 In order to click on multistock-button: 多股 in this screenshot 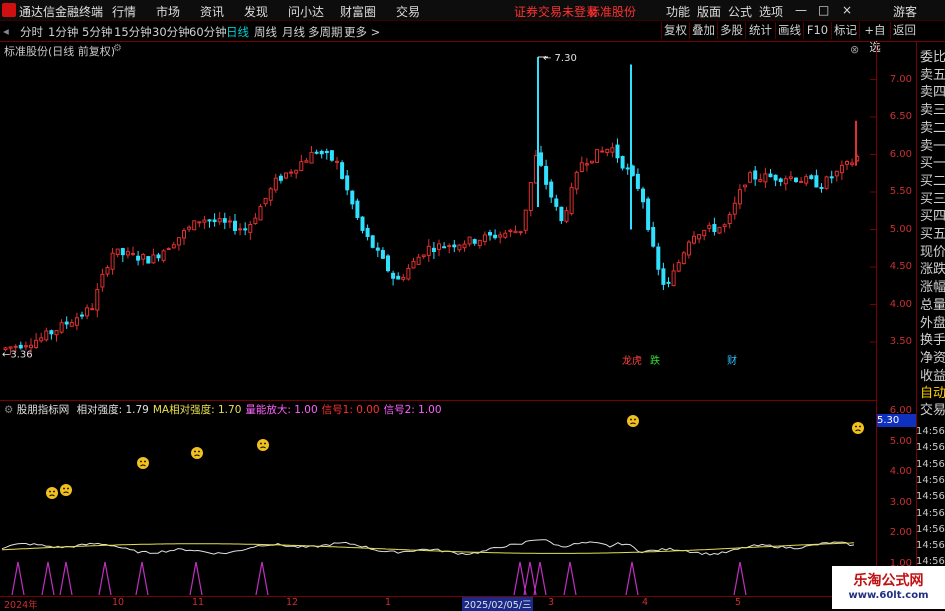, I will do `click(731, 30)`.